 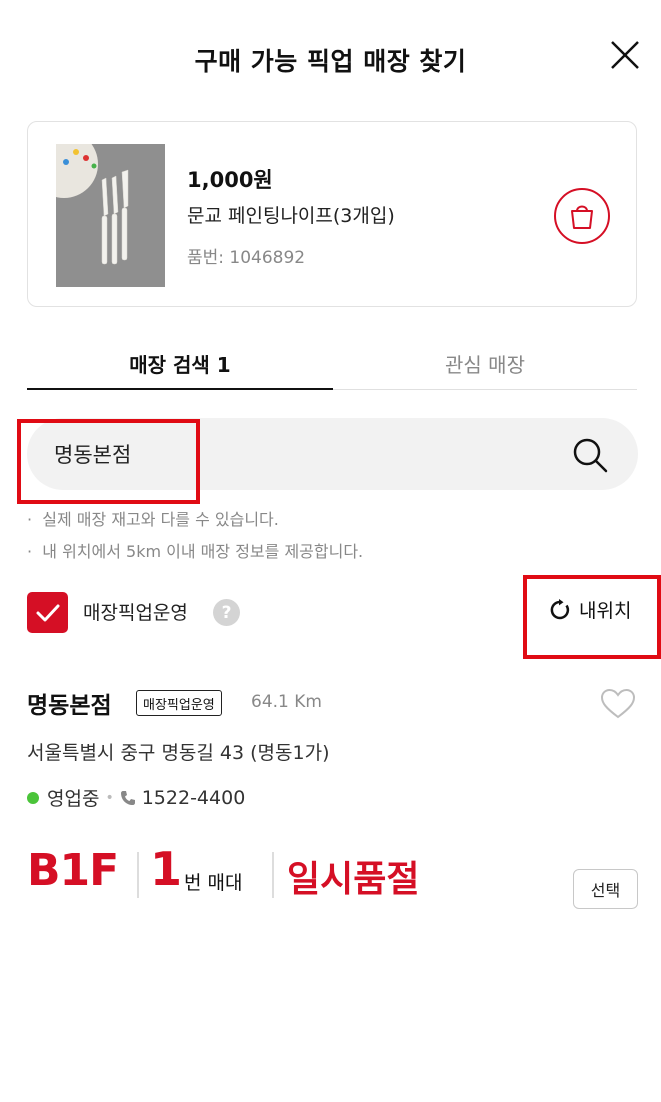 I want to click on select-button: 선택, so click(x=605, y=889).